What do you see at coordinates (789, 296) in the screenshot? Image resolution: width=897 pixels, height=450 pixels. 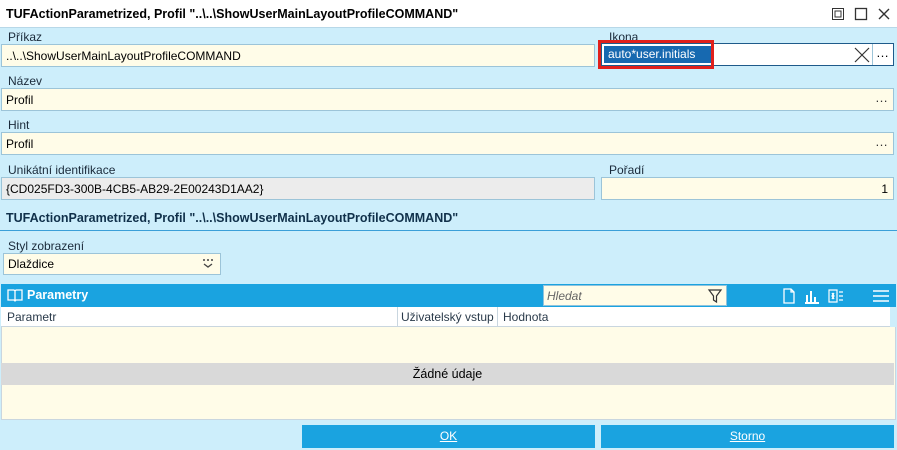 I see `new-document-icon` at bounding box center [789, 296].